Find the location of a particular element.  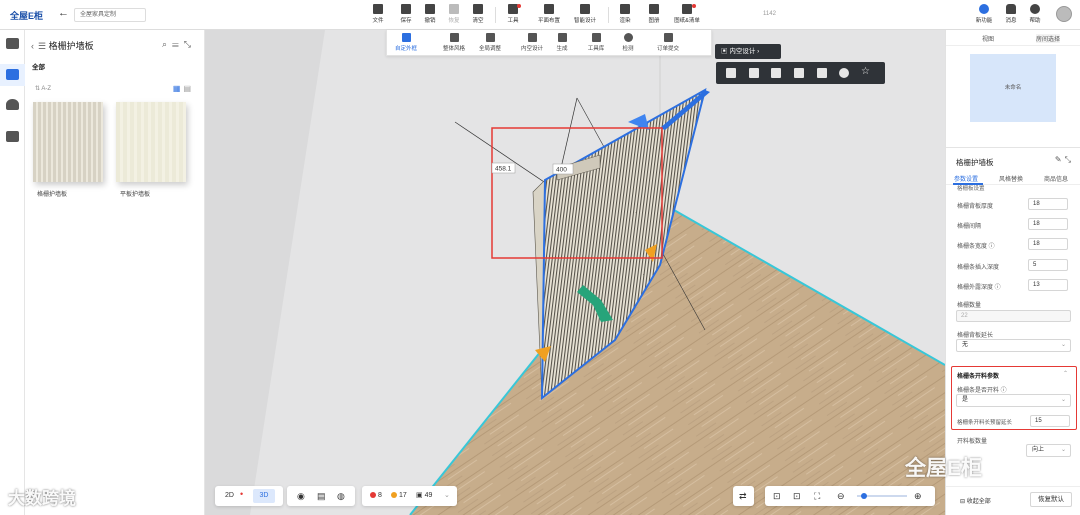

issue-counter-bar: 8 17 ▣ 49 ⌄ is located at coordinates (409, 496).